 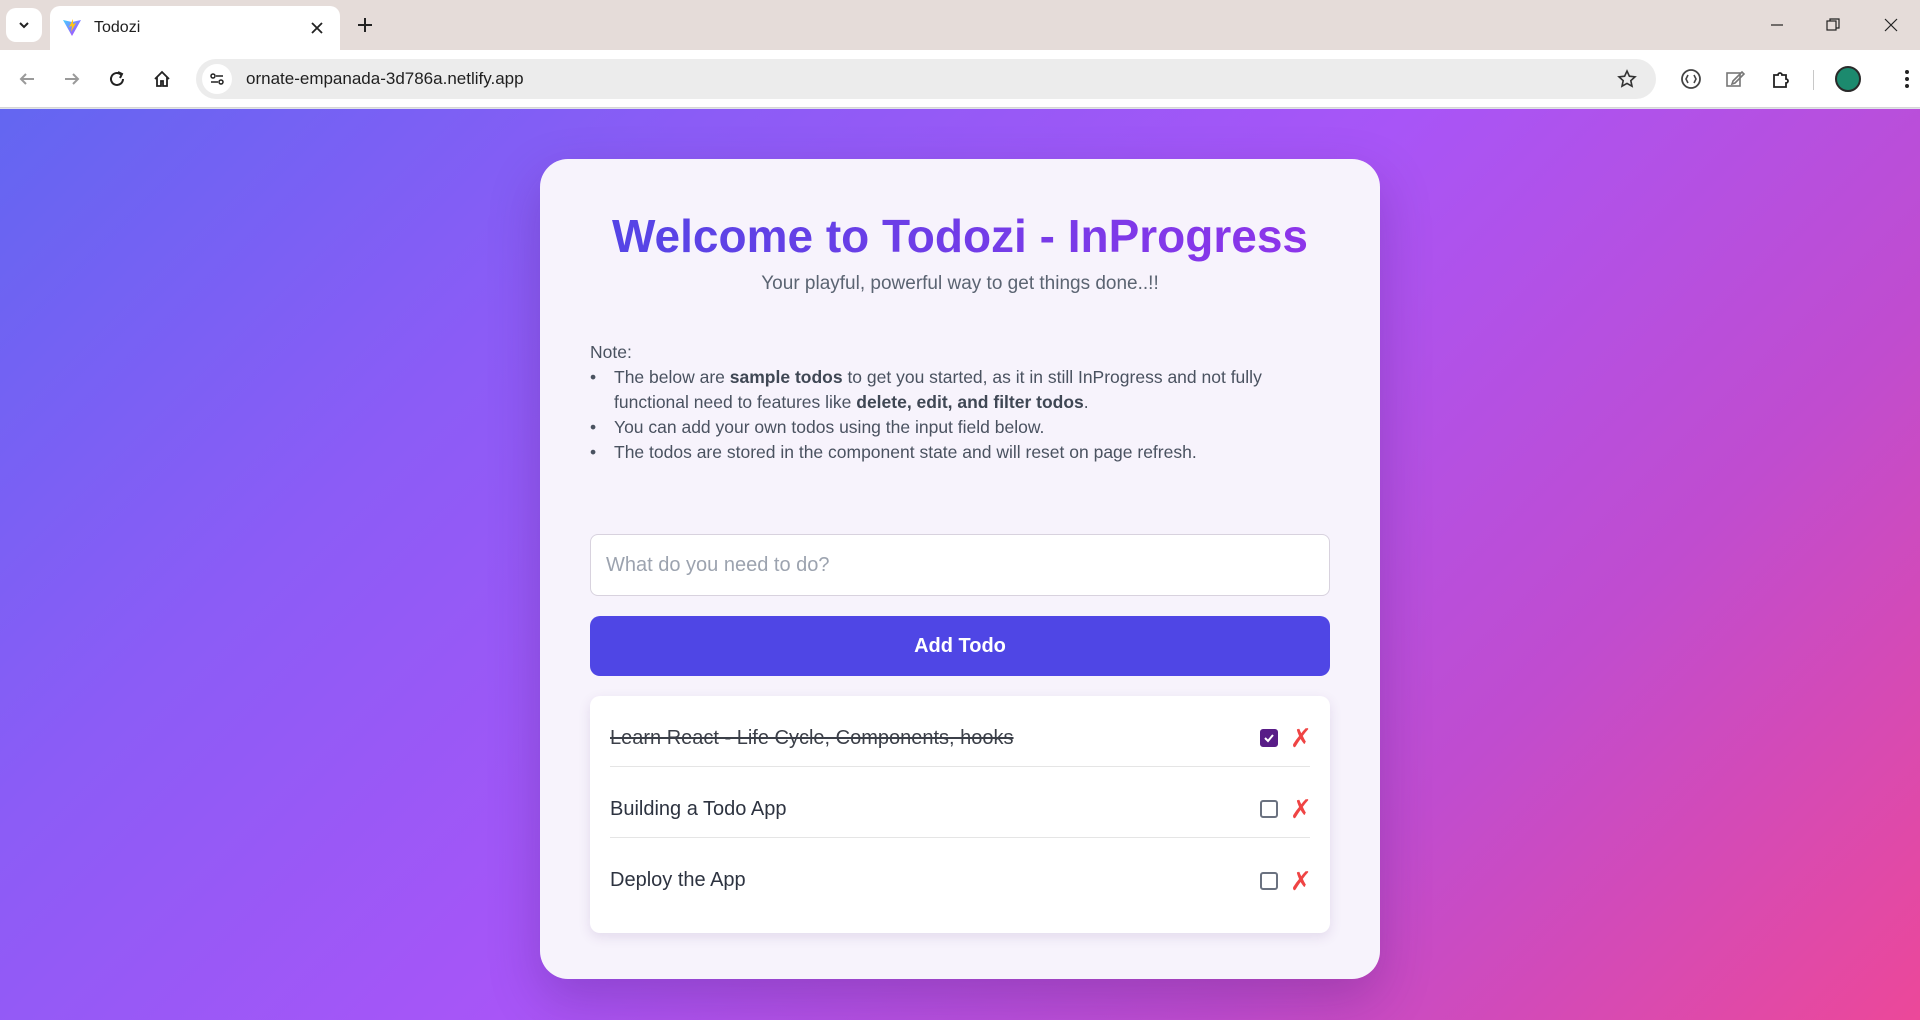 What do you see at coordinates (365, 25) in the screenshot?
I see `new-tab-icon` at bounding box center [365, 25].